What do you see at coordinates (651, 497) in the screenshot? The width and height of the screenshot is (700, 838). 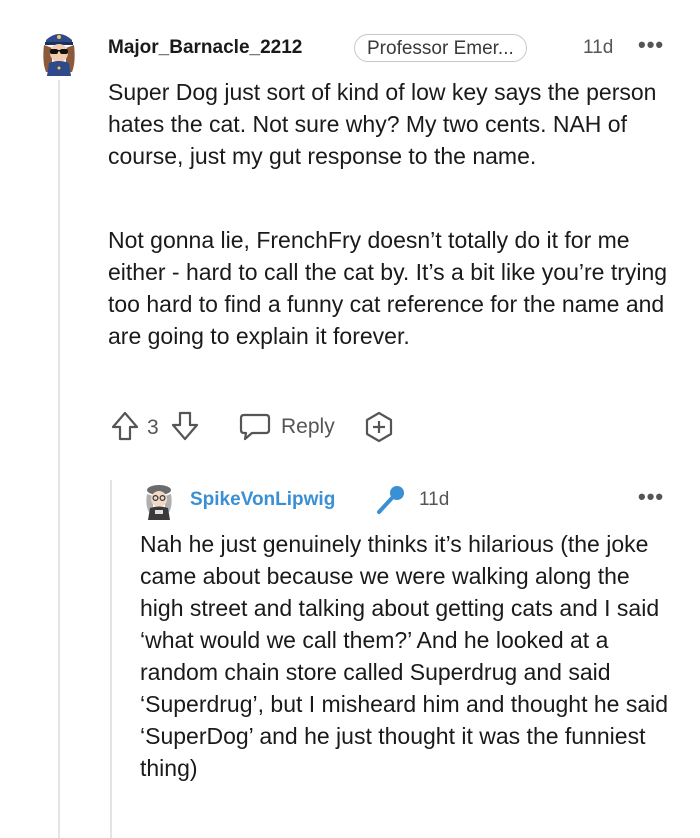 I see `reply-more-options-icon: •••` at bounding box center [651, 497].